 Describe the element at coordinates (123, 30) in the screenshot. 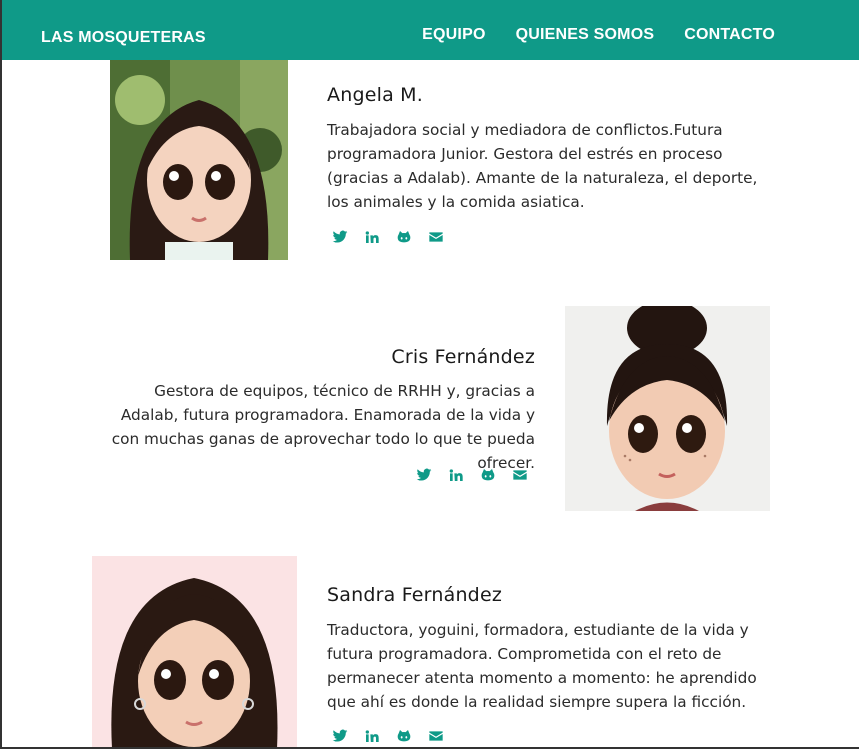

I see `brand-logo: LAS MOSQUETERAS` at that location.